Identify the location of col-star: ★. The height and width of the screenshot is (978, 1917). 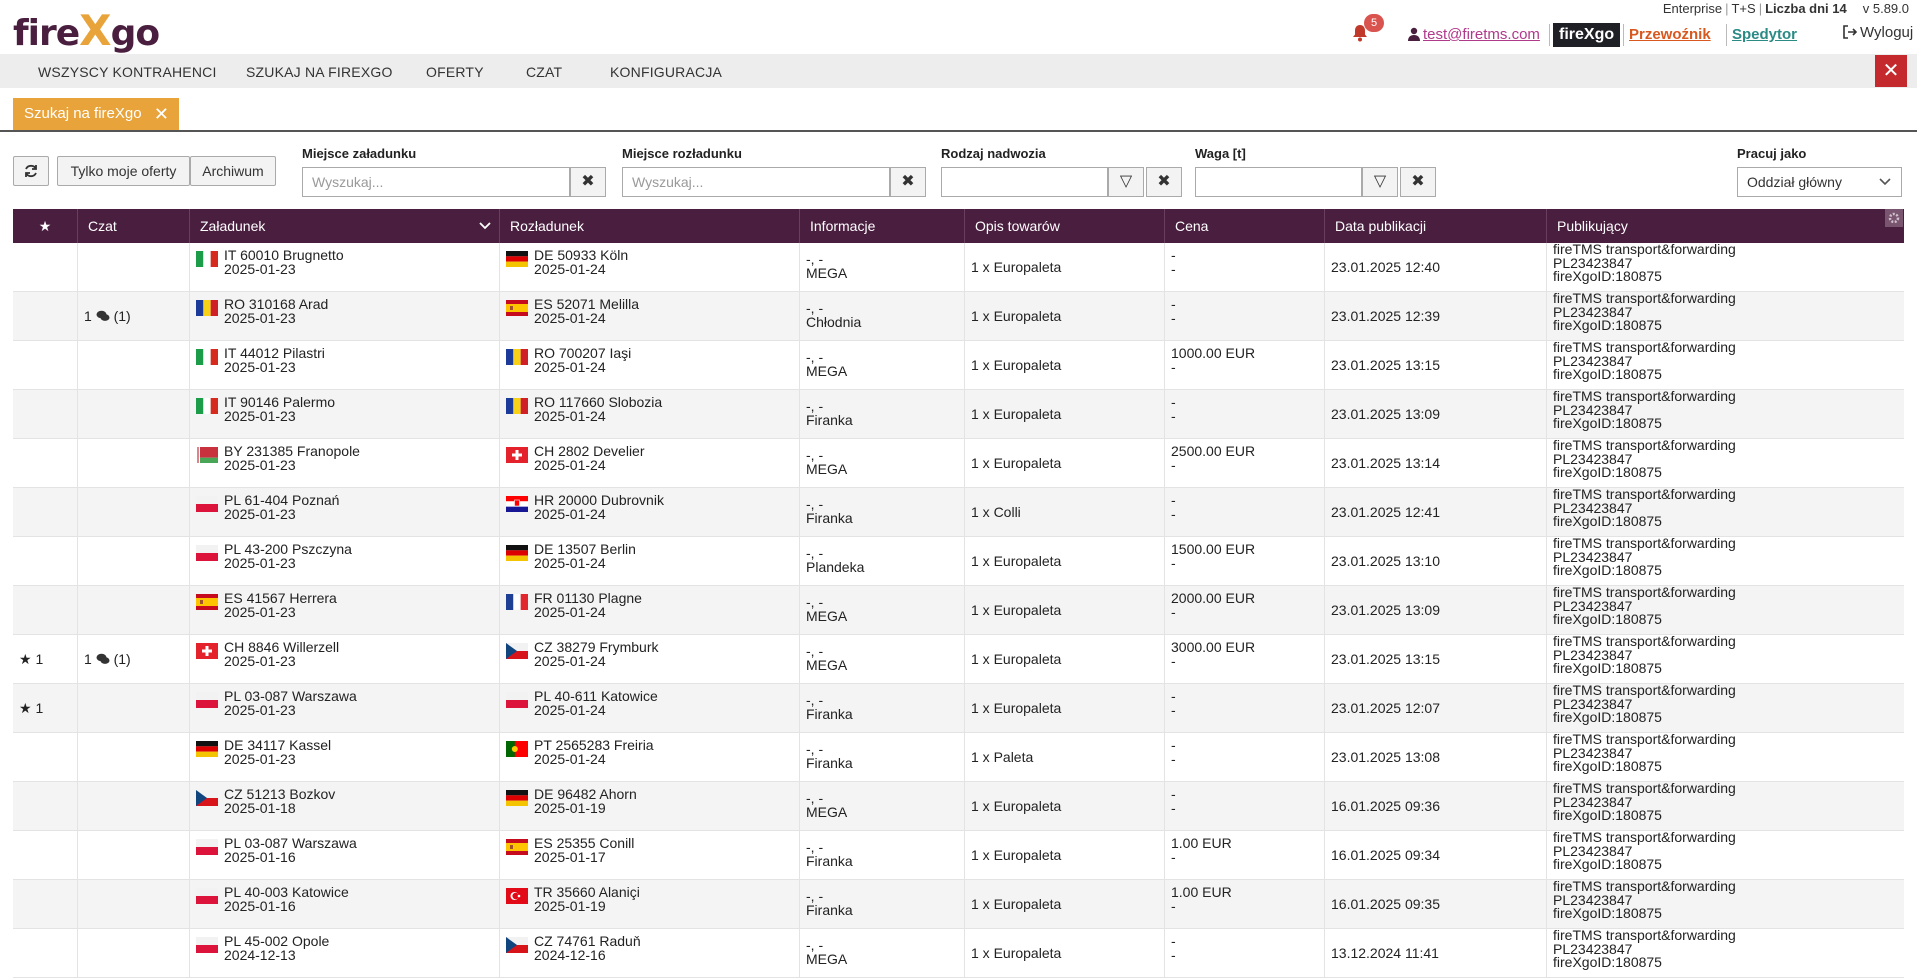
(45, 226).